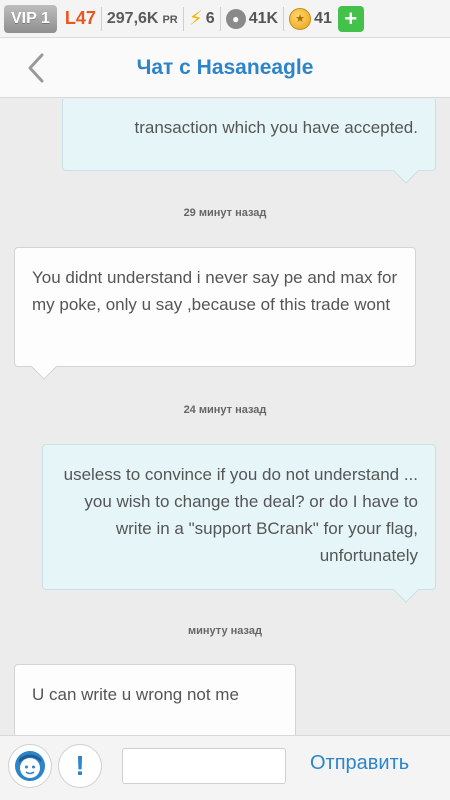 This screenshot has width=450, height=800. I want to click on energy-counter: ⚡ 6, so click(202, 18).